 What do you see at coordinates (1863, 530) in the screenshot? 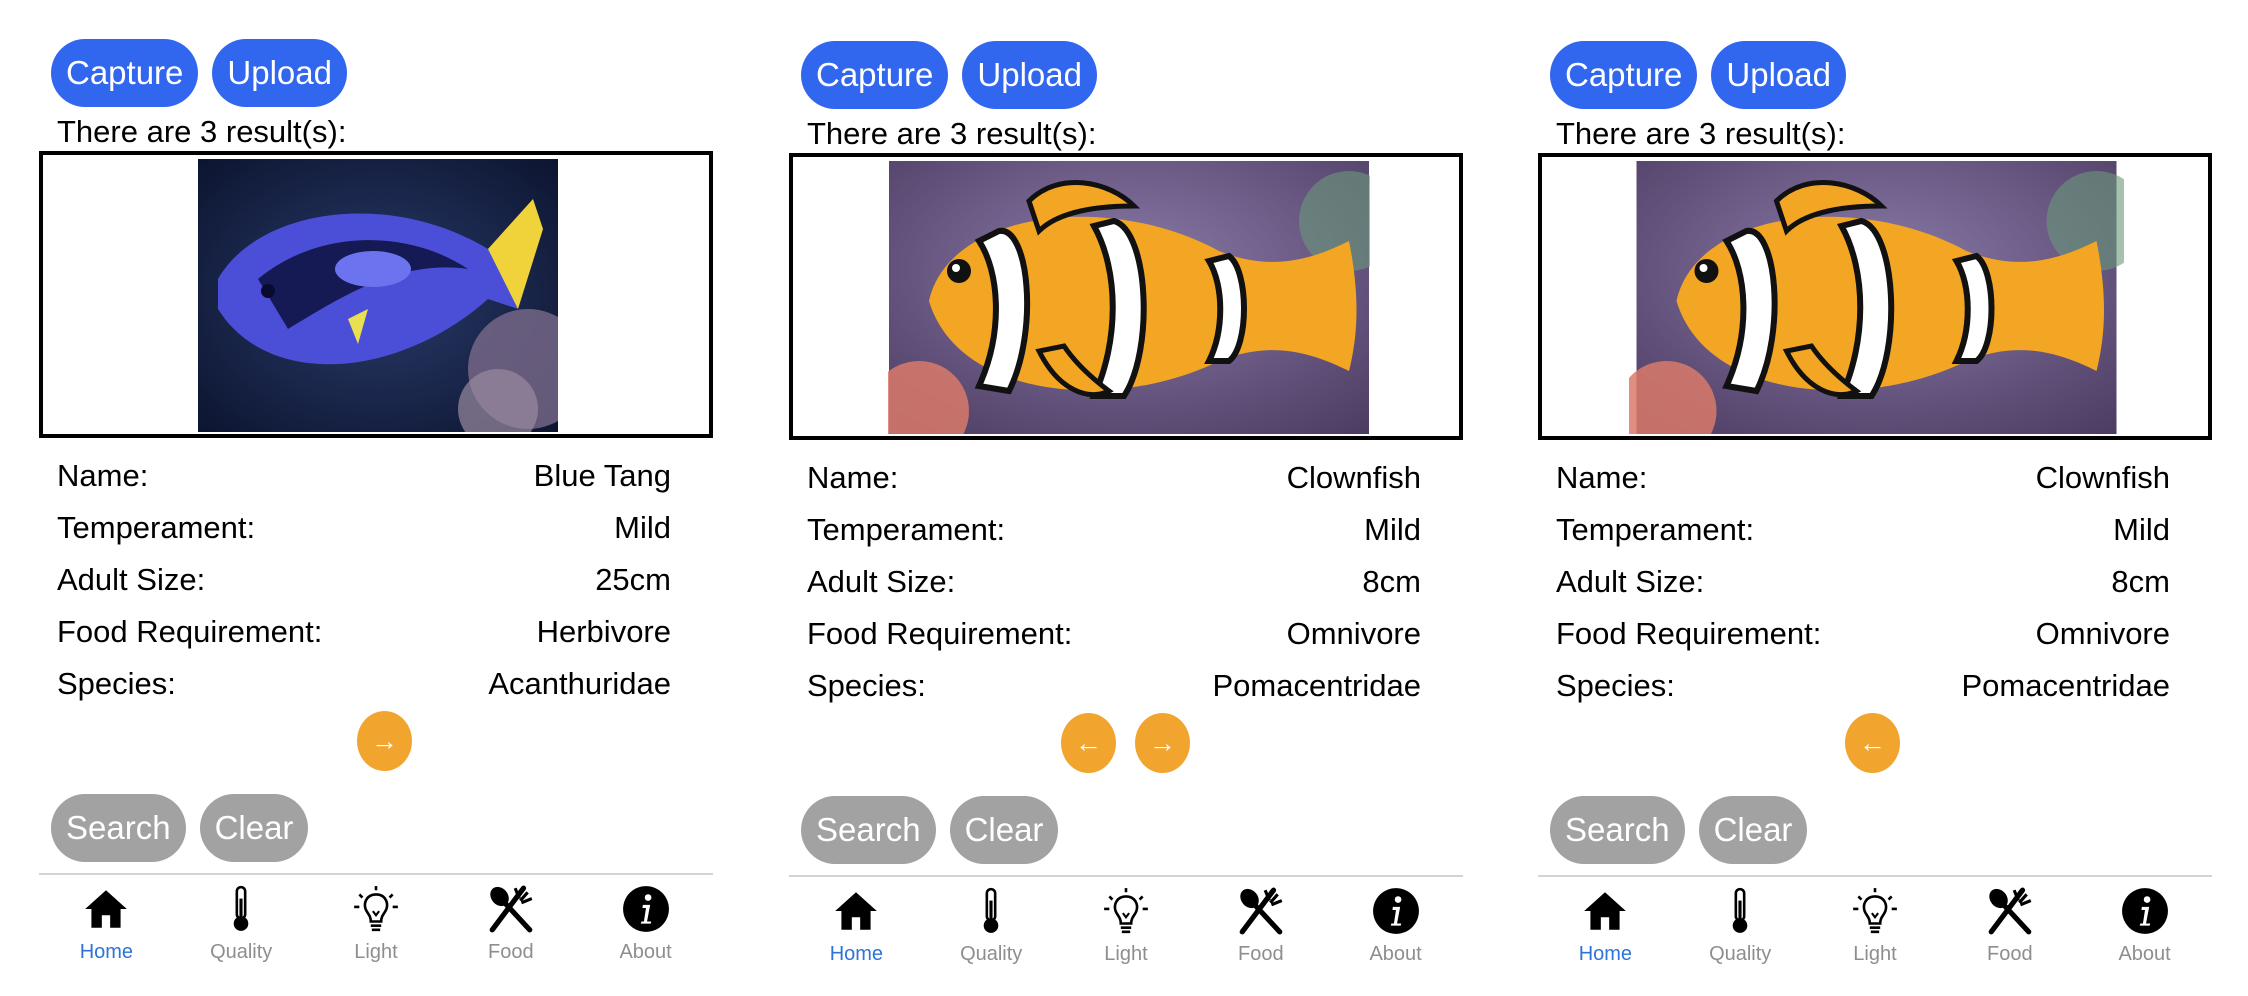
I see `info-row-temperament: Temperament: Mild` at bounding box center [1863, 530].